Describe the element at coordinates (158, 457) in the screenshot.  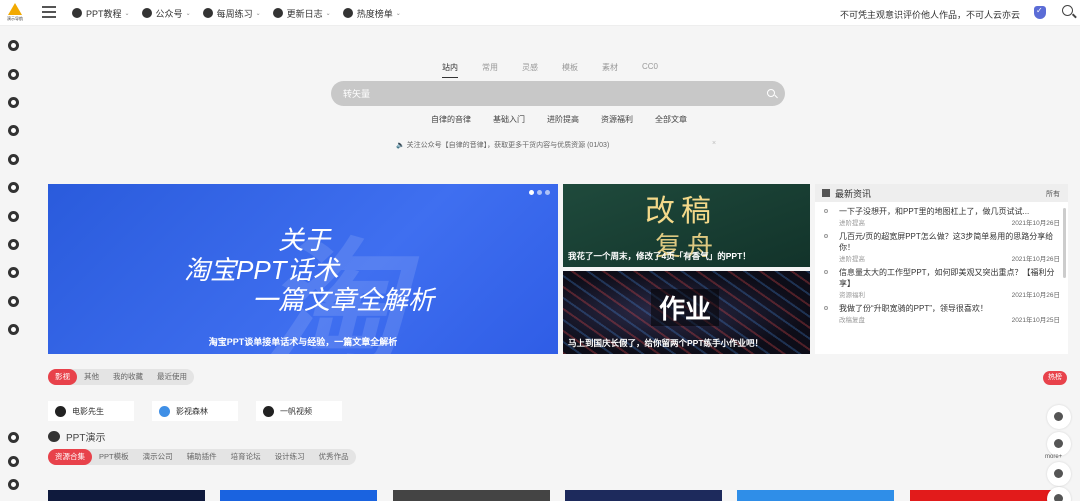
I see `tab-presentation-company: 演示公司` at that location.